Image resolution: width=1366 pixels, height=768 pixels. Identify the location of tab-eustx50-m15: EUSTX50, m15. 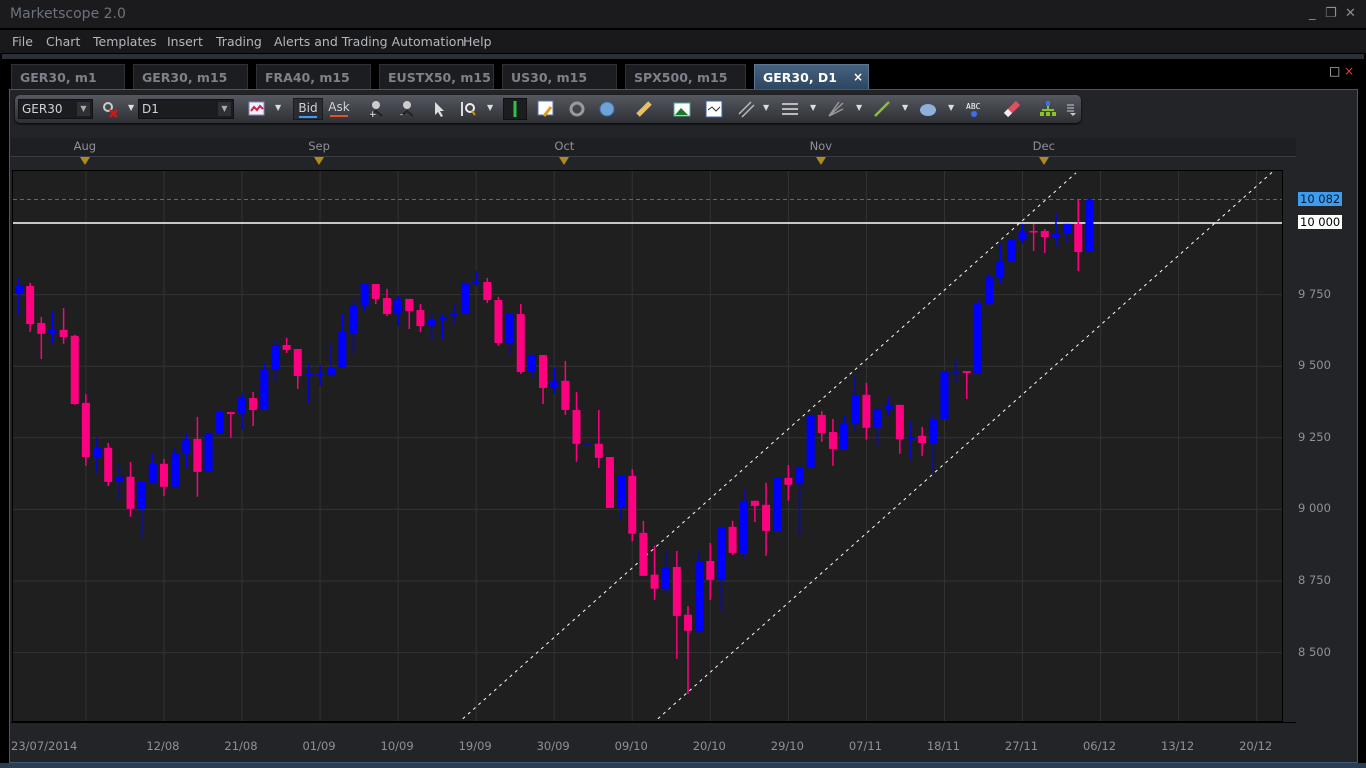
(436, 77).